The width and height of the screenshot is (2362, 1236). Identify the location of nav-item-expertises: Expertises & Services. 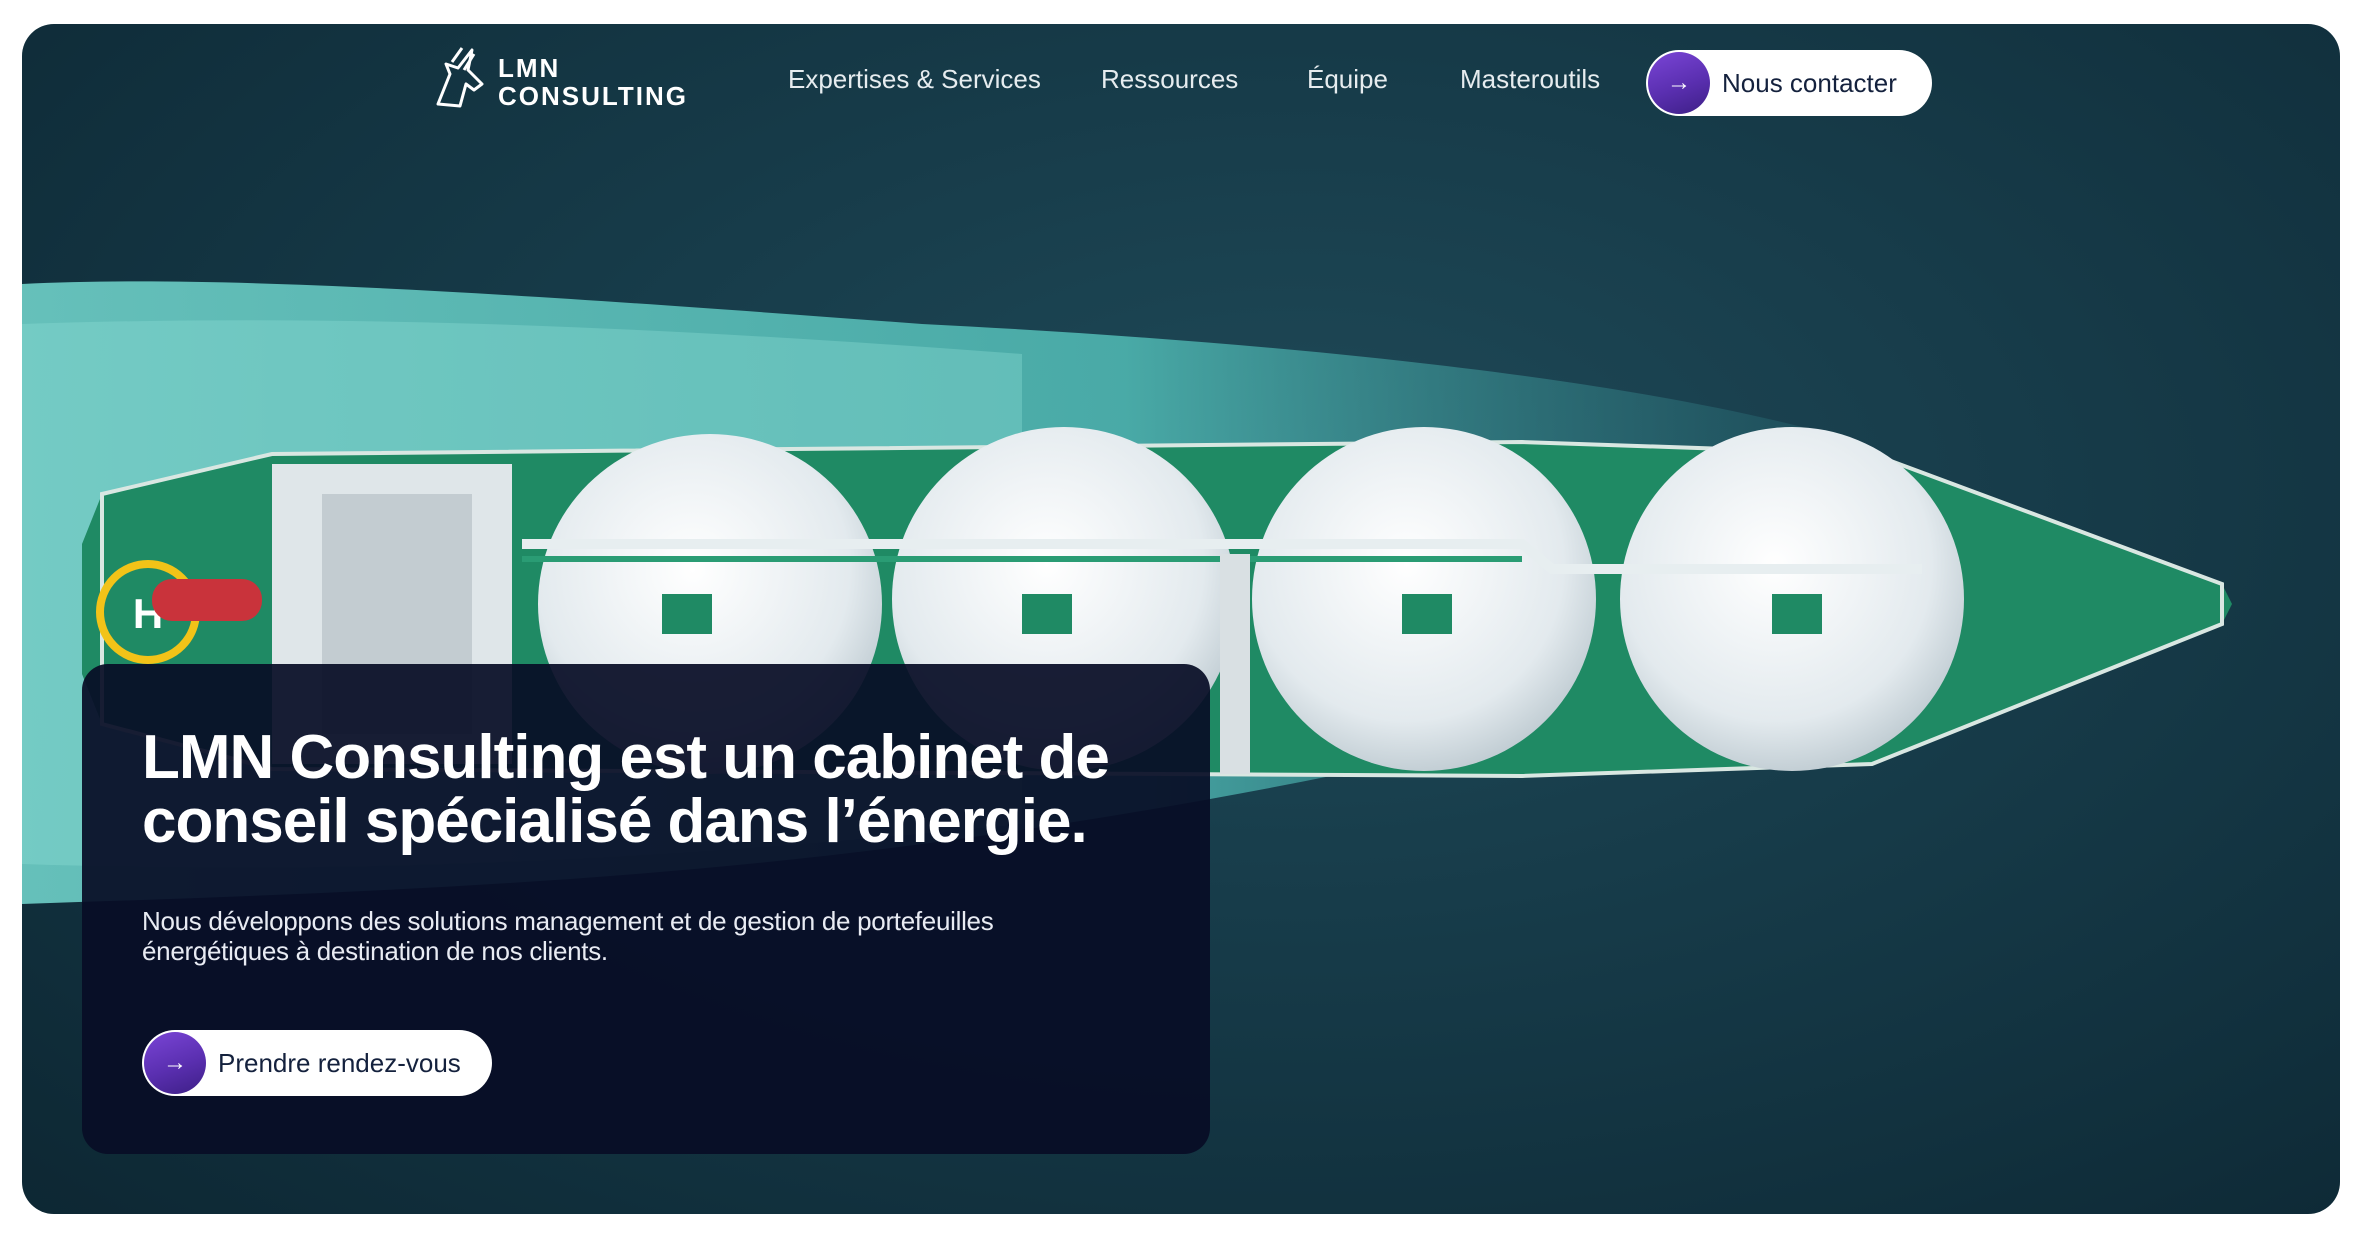
(914, 79).